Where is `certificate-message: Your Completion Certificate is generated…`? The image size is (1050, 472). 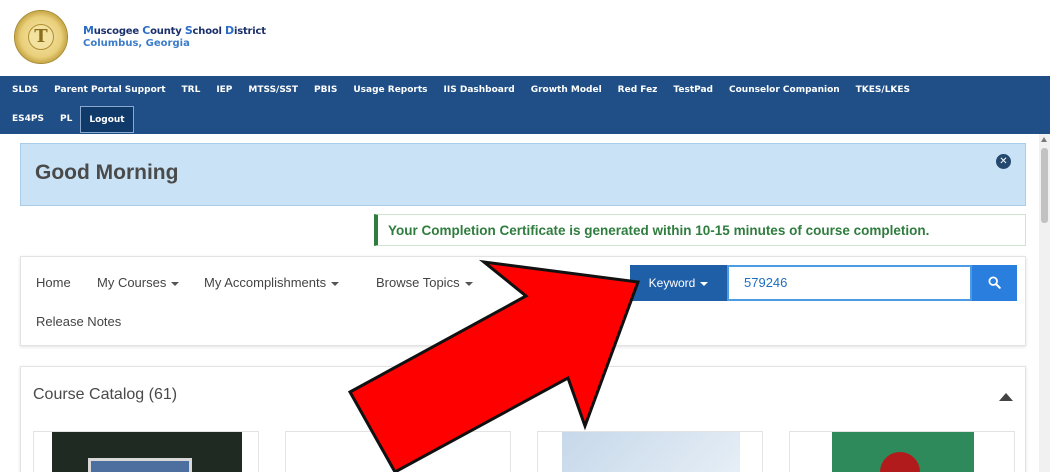 certificate-message: Your Completion Certificate is generated… is located at coordinates (659, 230).